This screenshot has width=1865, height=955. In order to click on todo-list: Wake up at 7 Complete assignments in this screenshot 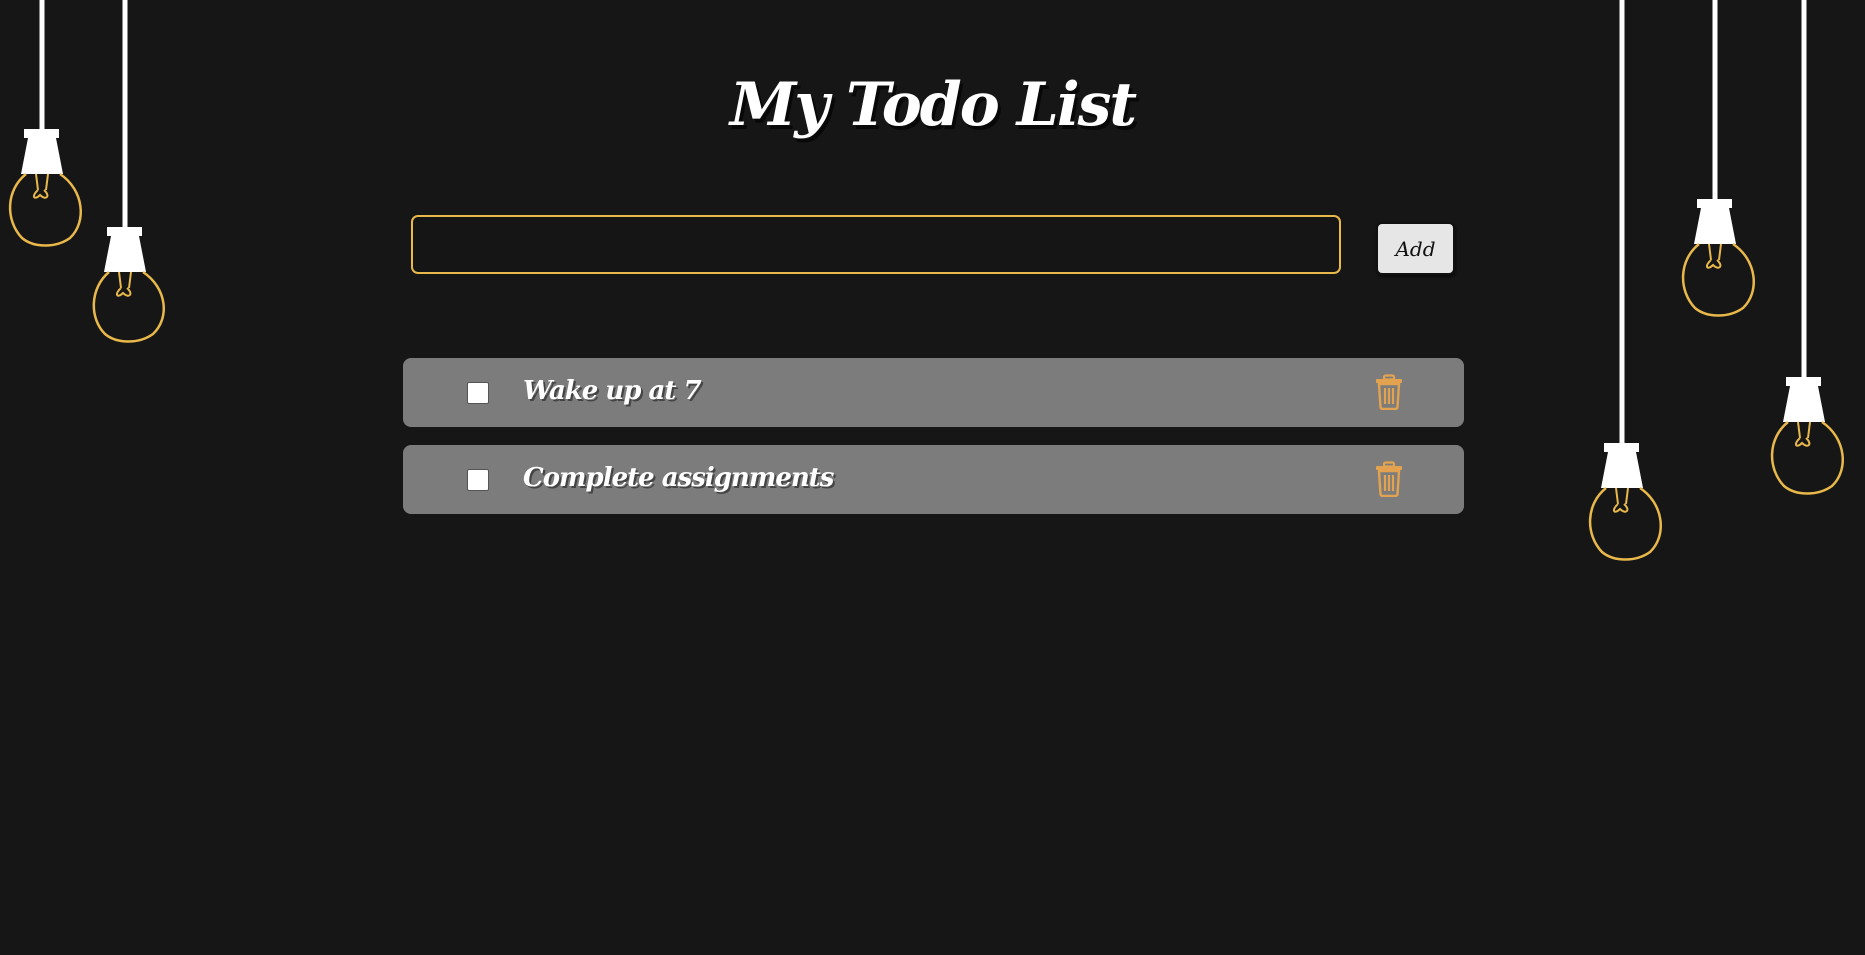, I will do `click(933, 445)`.